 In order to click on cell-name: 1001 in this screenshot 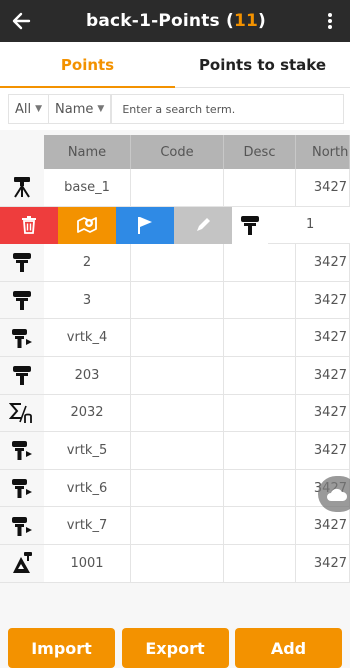, I will do `click(87, 563)`.